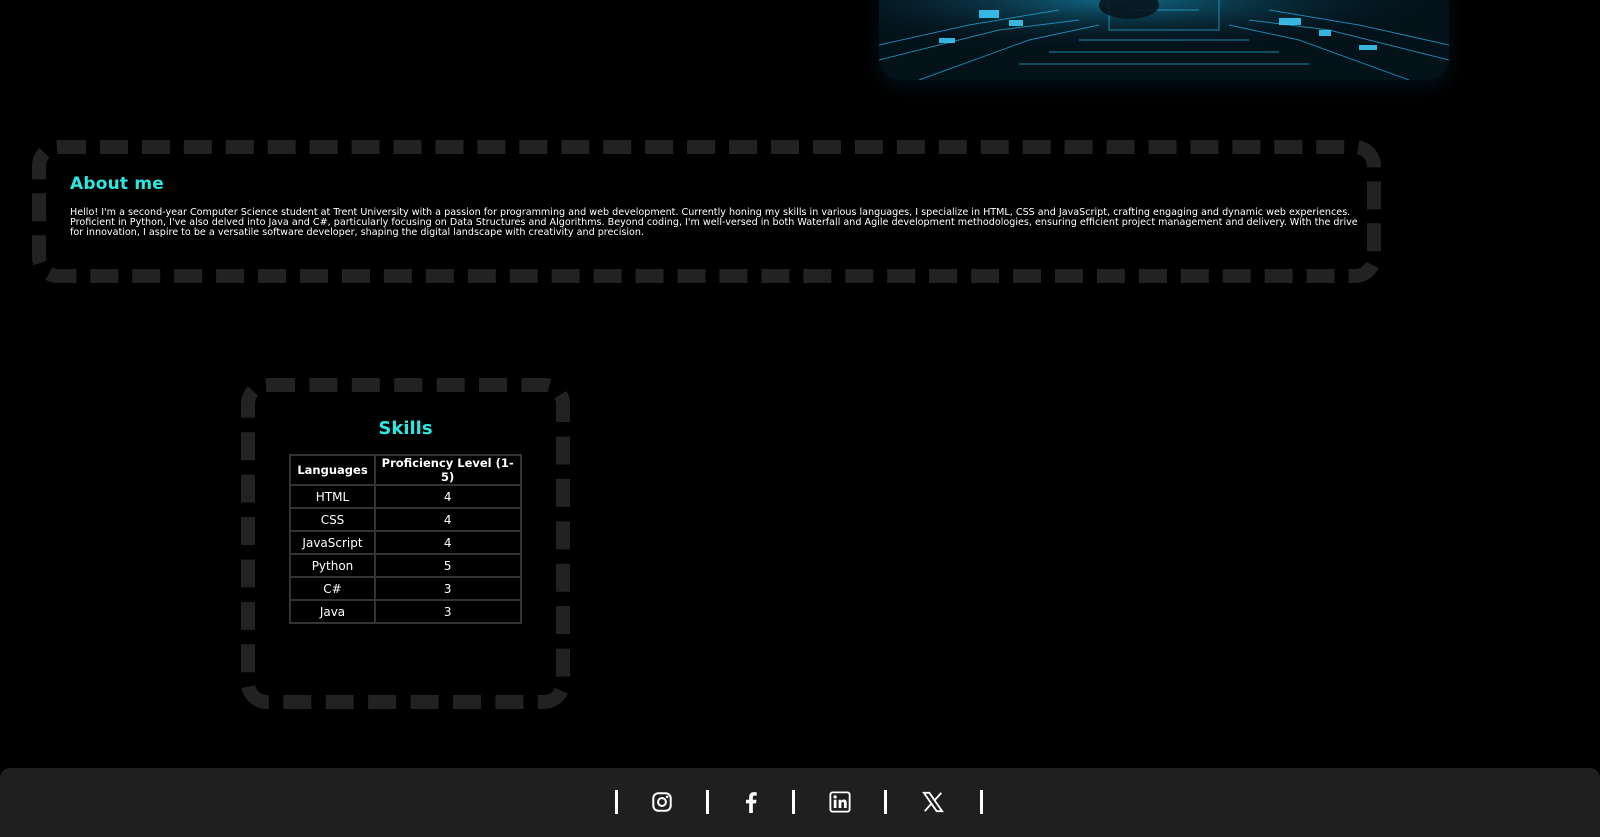 The image size is (1600, 837). What do you see at coordinates (332, 496) in the screenshot?
I see `language-cell: HTML` at bounding box center [332, 496].